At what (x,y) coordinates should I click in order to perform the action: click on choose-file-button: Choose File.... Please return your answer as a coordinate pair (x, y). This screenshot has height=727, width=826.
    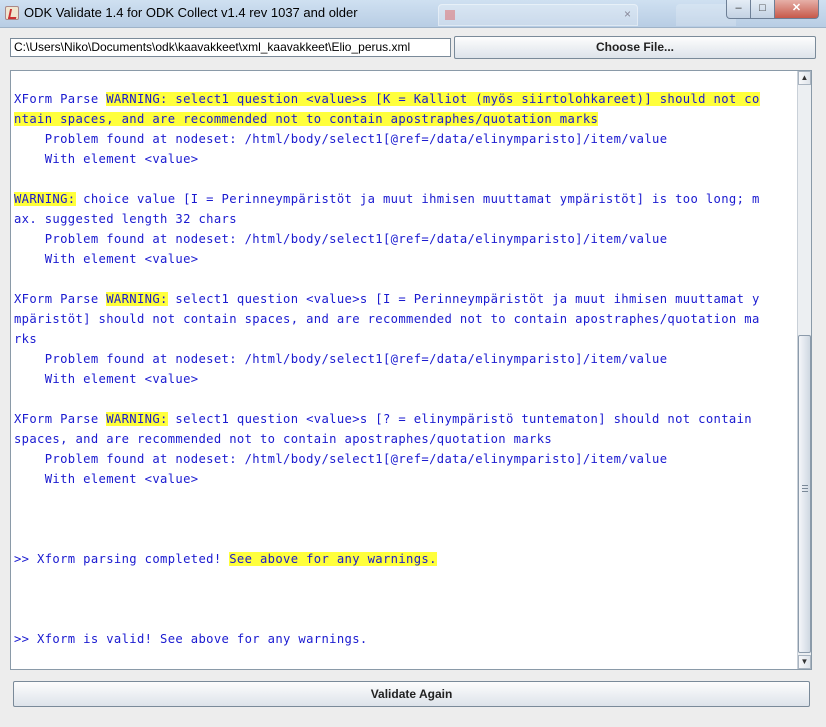
    Looking at the image, I should click on (635, 47).